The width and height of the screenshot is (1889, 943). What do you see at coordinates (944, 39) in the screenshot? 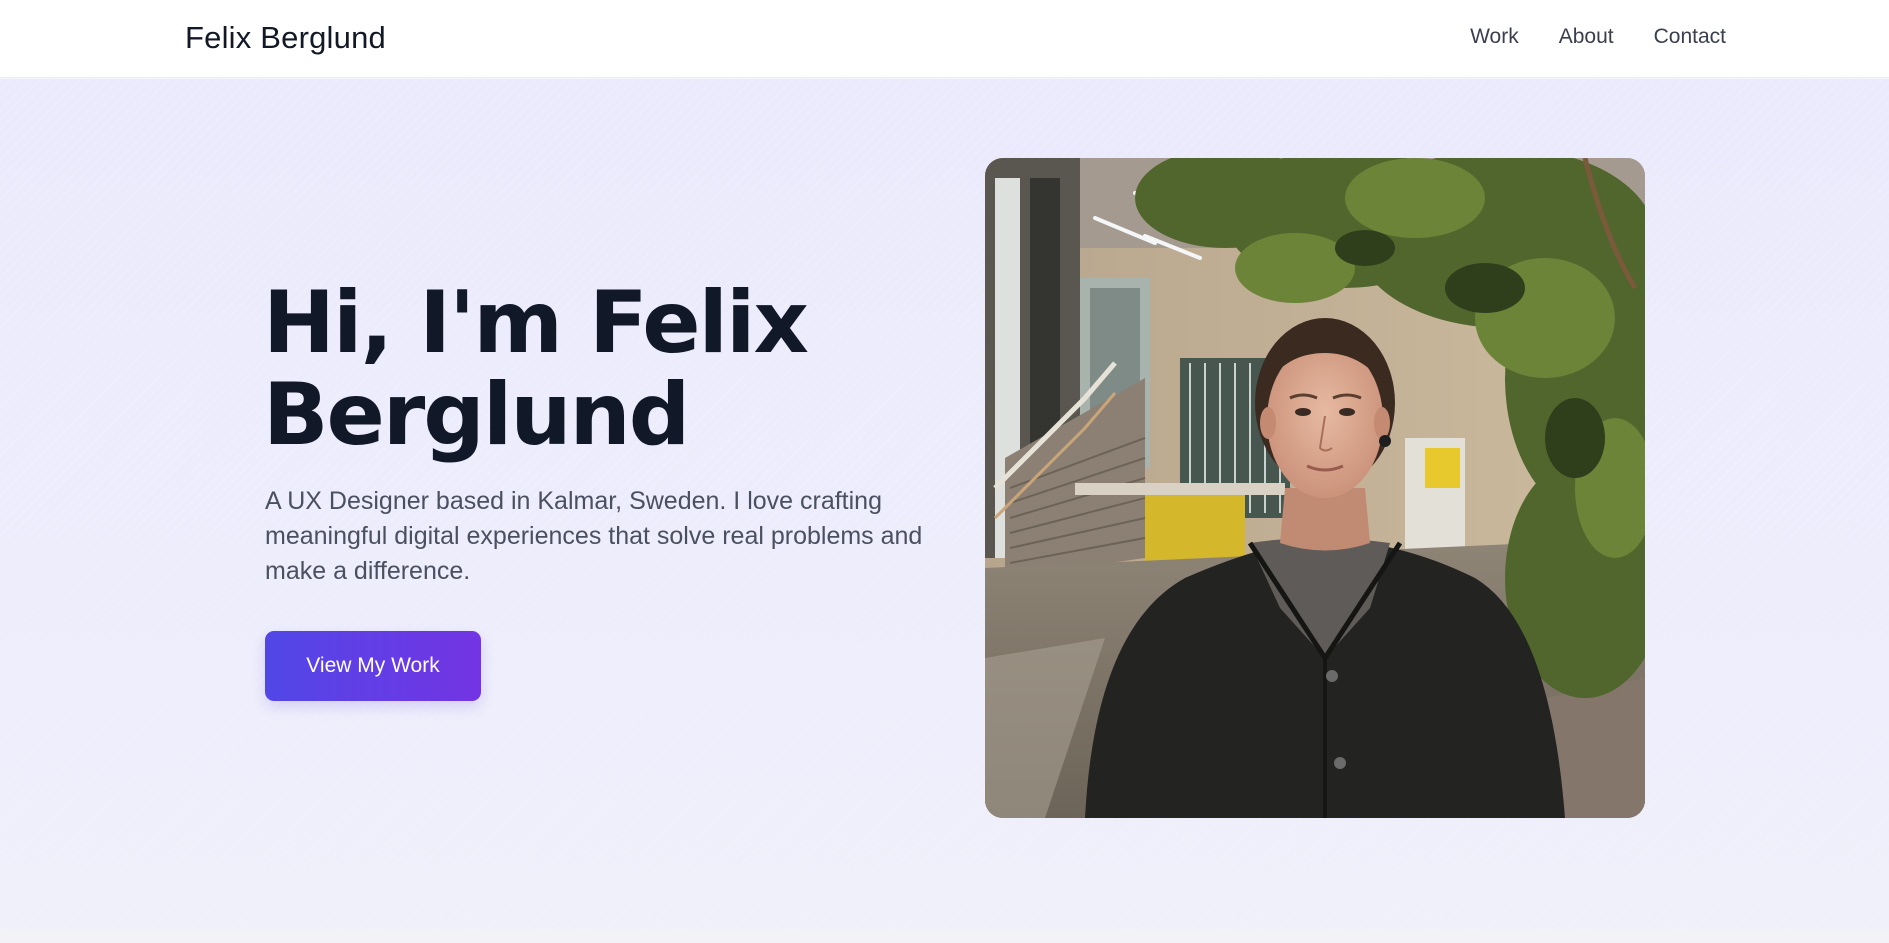
I see `top-nav: Felix Berglund Work About Contact` at bounding box center [944, 39].